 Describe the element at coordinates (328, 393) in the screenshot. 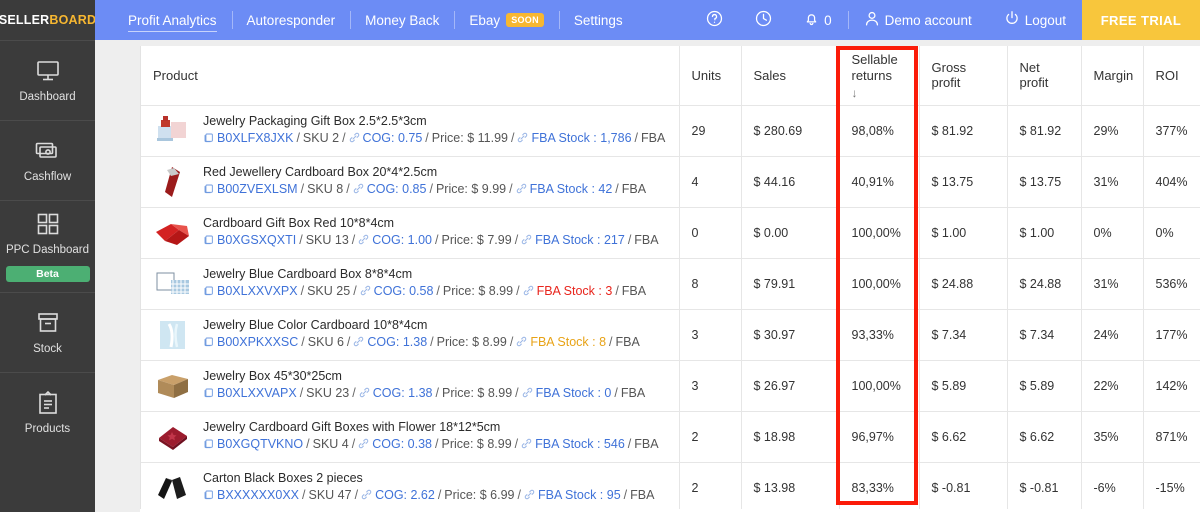

I see `product-sku: SKU 23` at that location.